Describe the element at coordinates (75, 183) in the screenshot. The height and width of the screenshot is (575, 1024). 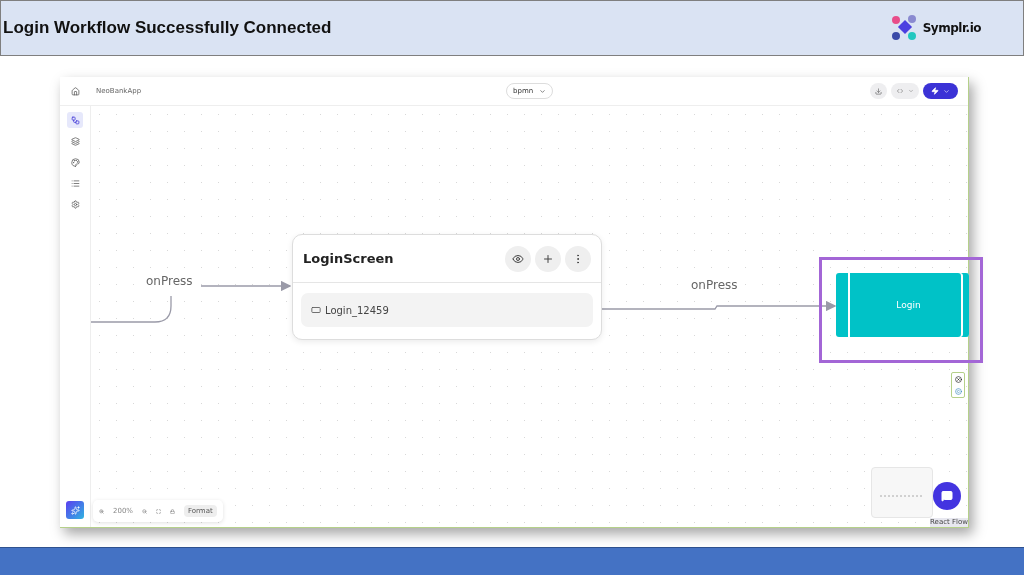
I see `list-icon` at that location.